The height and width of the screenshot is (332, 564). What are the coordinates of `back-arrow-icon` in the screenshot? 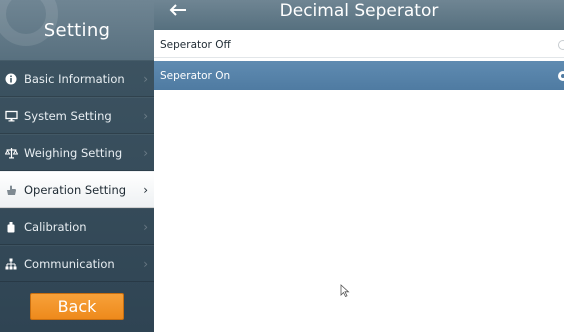 It's located at (178, 10).